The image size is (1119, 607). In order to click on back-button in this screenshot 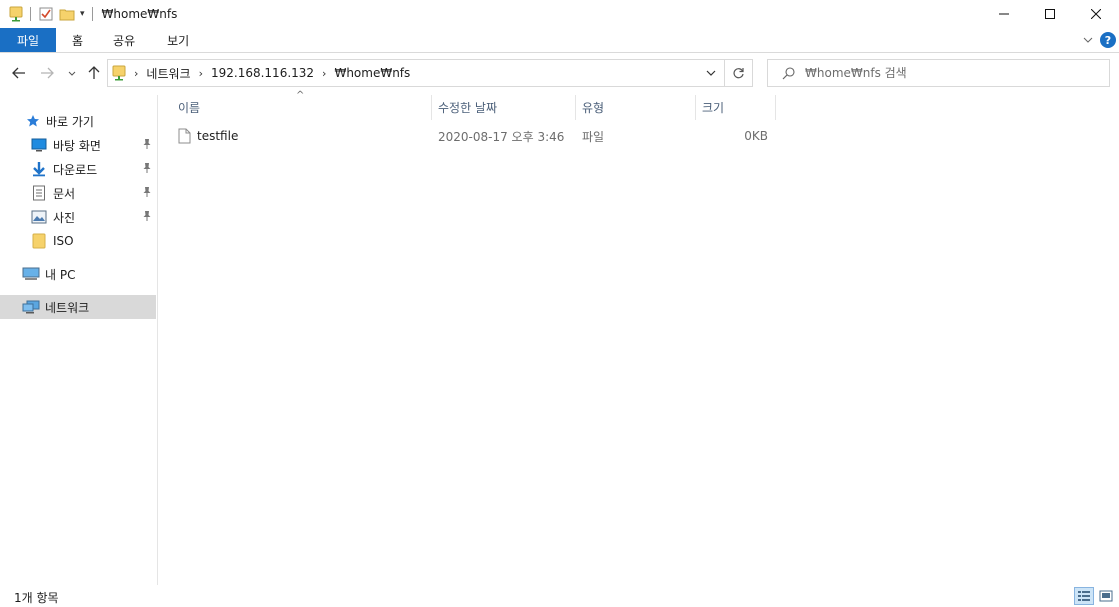, I will do `click(19, 73)`.